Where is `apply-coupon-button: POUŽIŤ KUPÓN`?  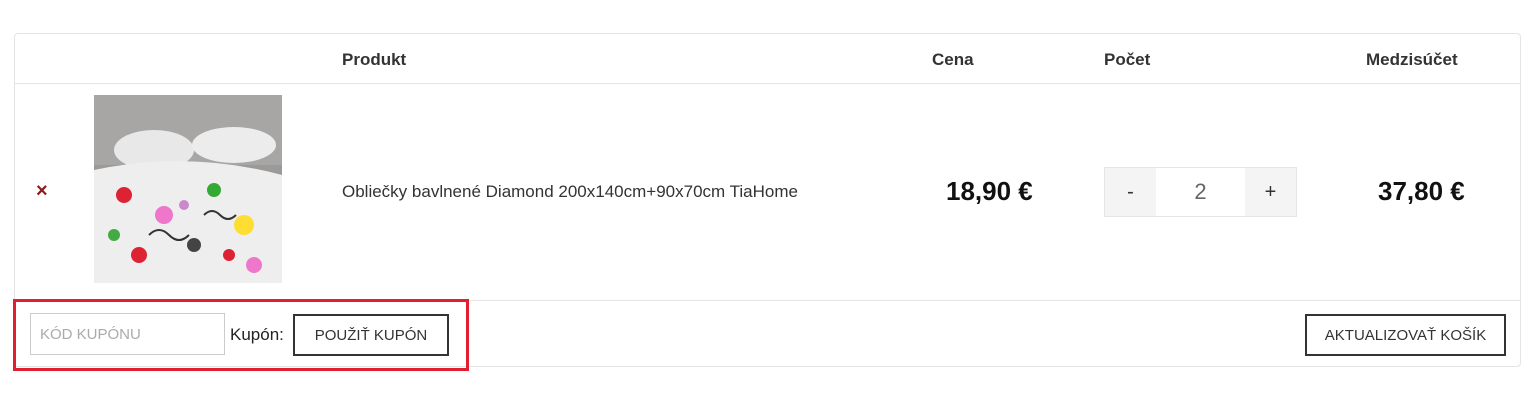
apply-coupon-button: POUŽIŤ KUPÓN is located at coordinates (371, 335).